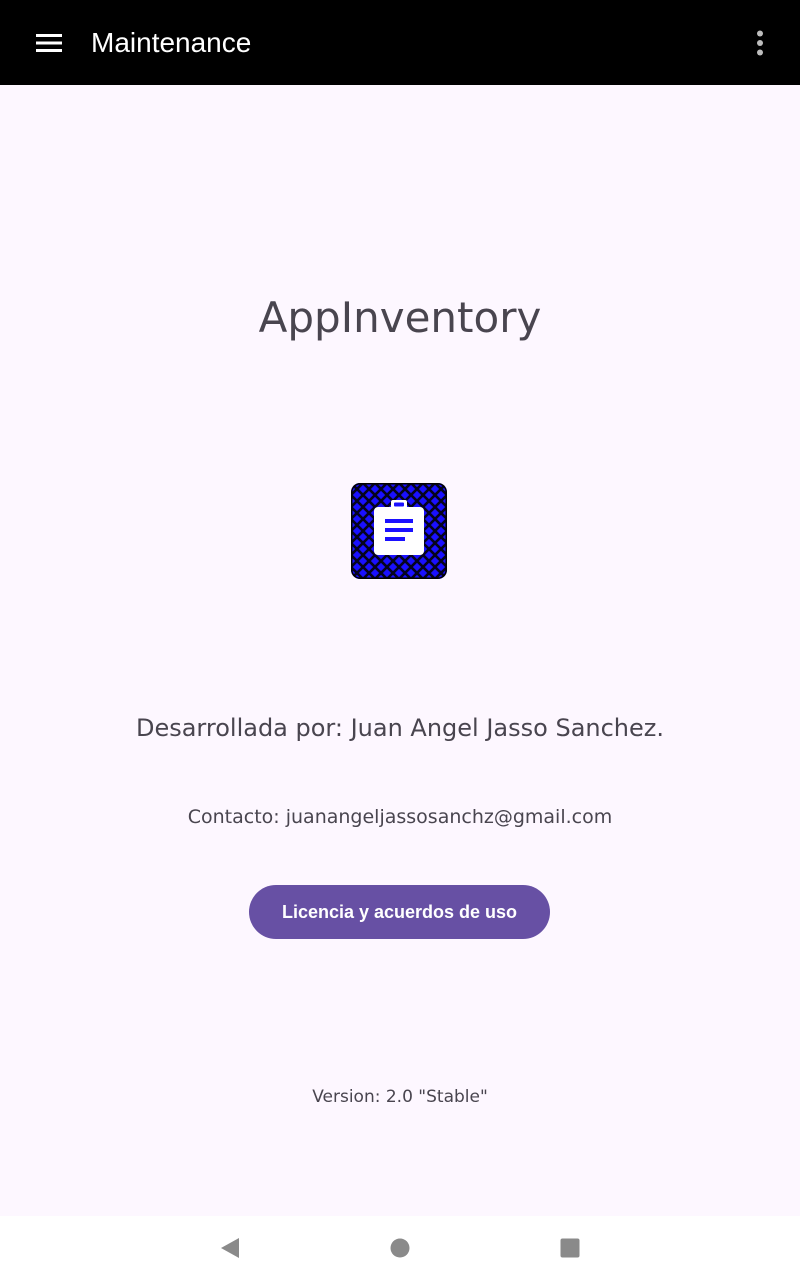 This screenshot has width=800, height=1280. Describe the element at coordinates (230, 1248) in the screenshot. I see `back-triangle-icon` at that location.